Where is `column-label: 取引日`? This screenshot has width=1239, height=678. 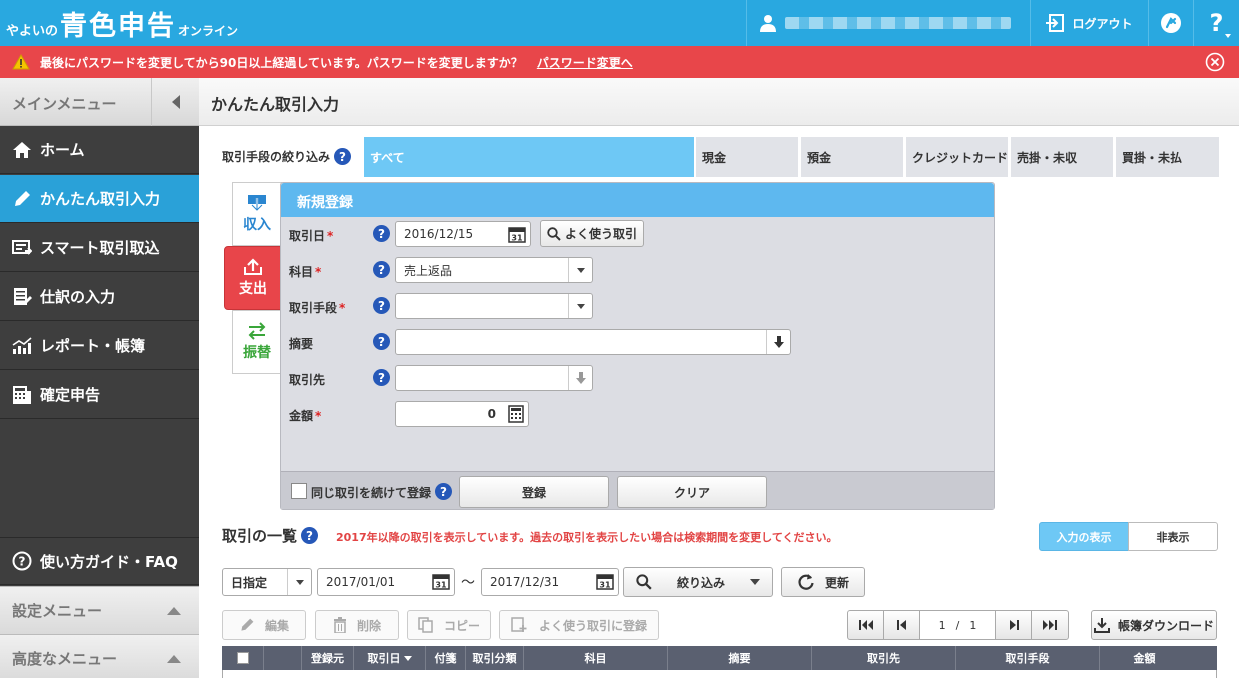
column-label: 取引日 is located at coordinates (384, 658).